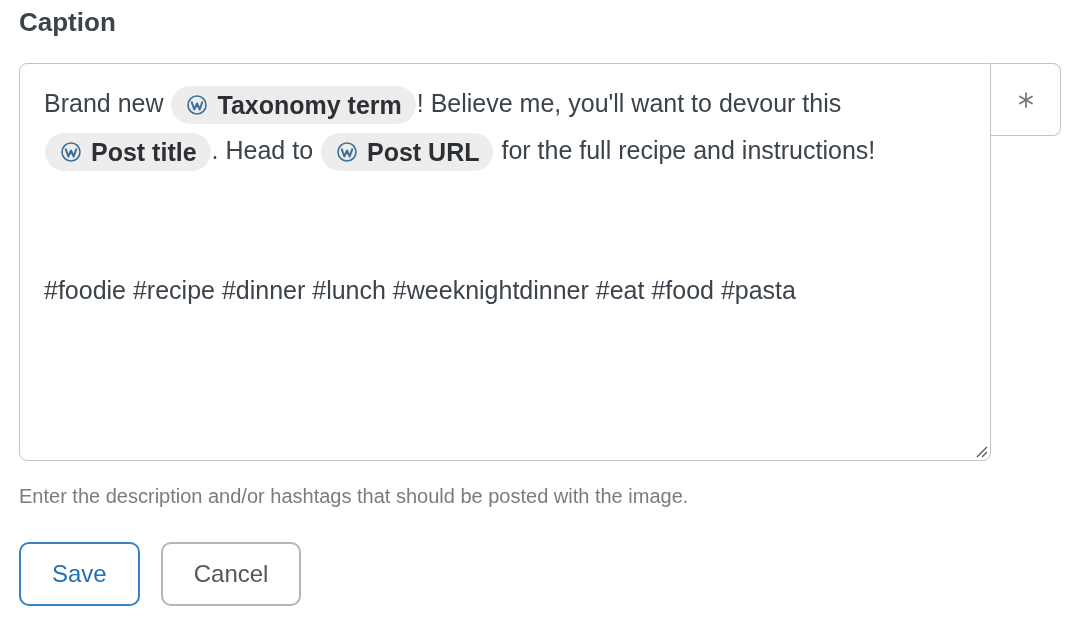 The width and height of the screenshot is (1080, 620). I want to click on placeholder-tag: Post URL, so click(407, 152).